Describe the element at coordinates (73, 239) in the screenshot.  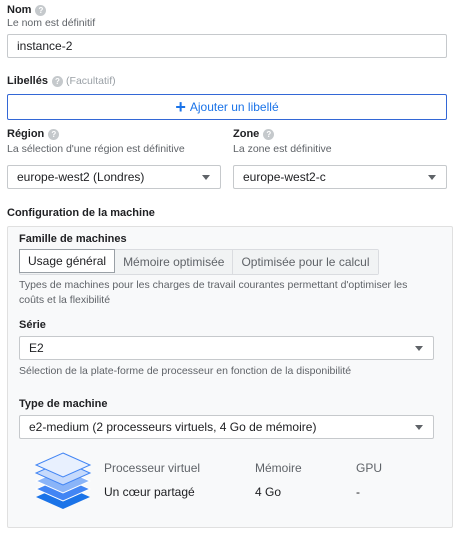
I see `machine-family-label: Famille de machines` at that location.